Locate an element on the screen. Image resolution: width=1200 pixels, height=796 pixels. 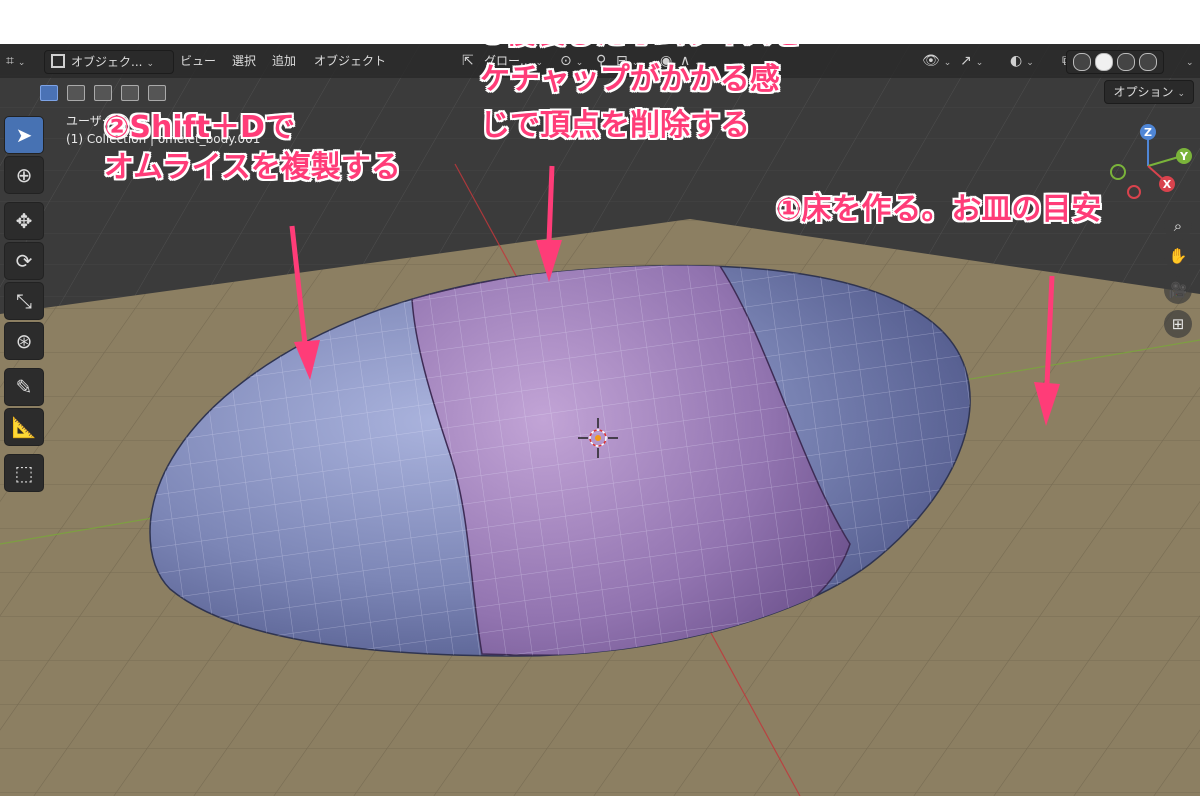
neg-x-axis-icon is located at coordinates (1134, 192).